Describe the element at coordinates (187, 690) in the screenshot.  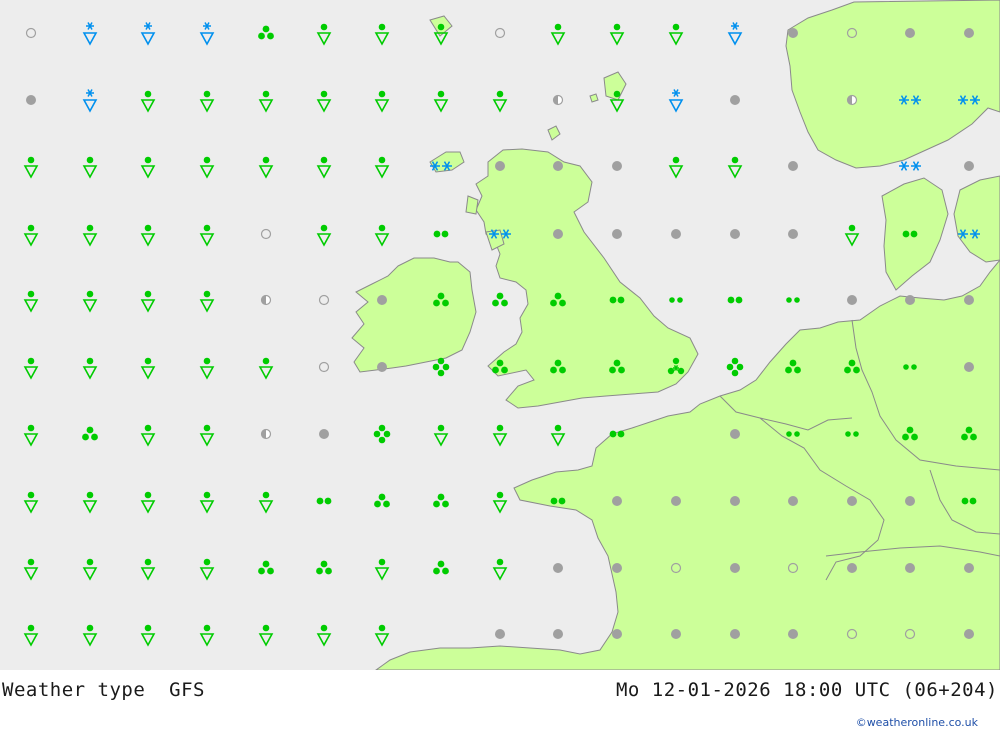
I see `model-name: GFS` at that location.